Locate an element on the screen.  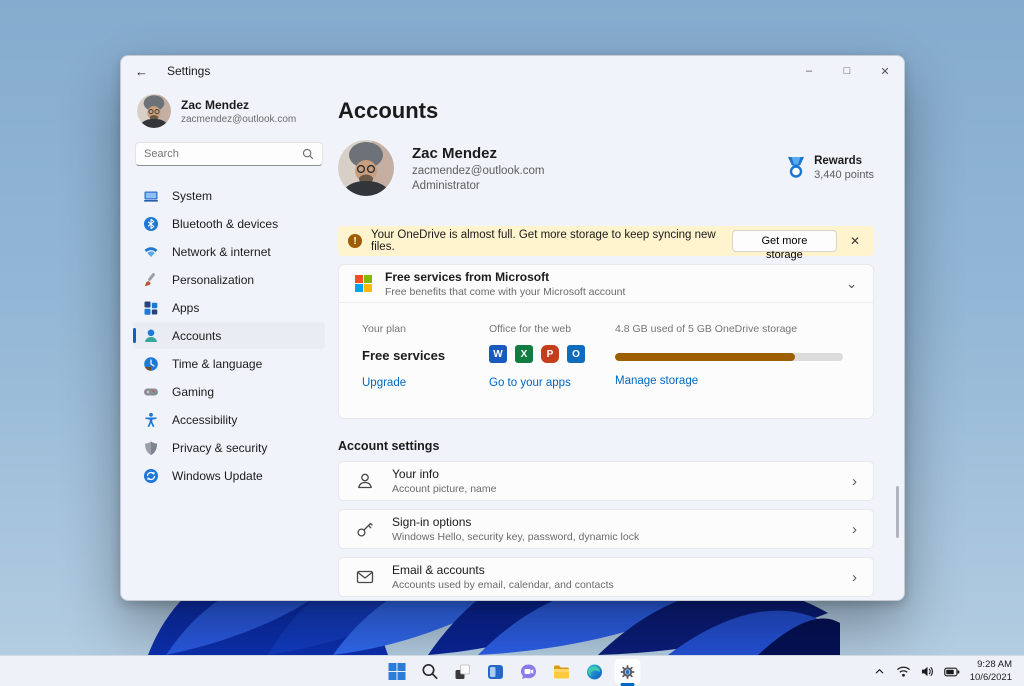
start-icon is located at coordinates (396, 671).